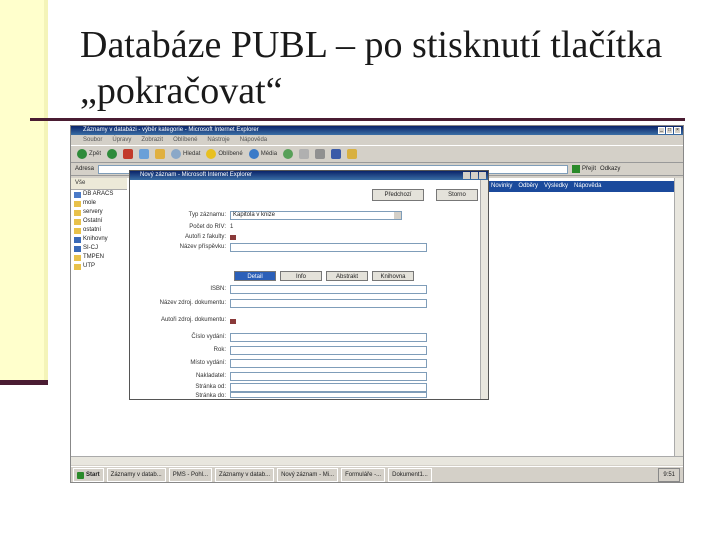 The image size is (720, 540). Describe the element at coordinates (393, 276) in the screenshot. I see `tab-library: Knihovna` at that location.